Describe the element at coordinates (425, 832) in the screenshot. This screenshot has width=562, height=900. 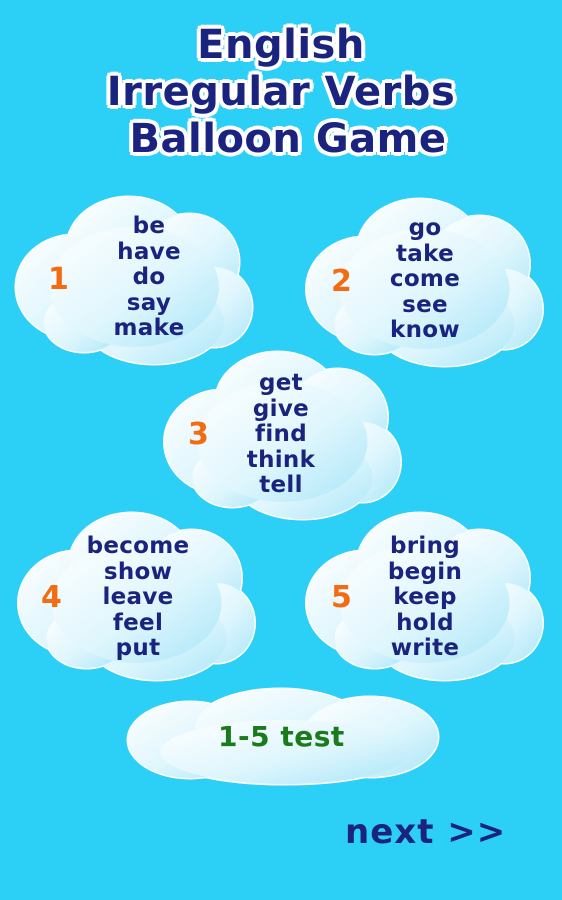
I see `next-button: next >>` at that location.